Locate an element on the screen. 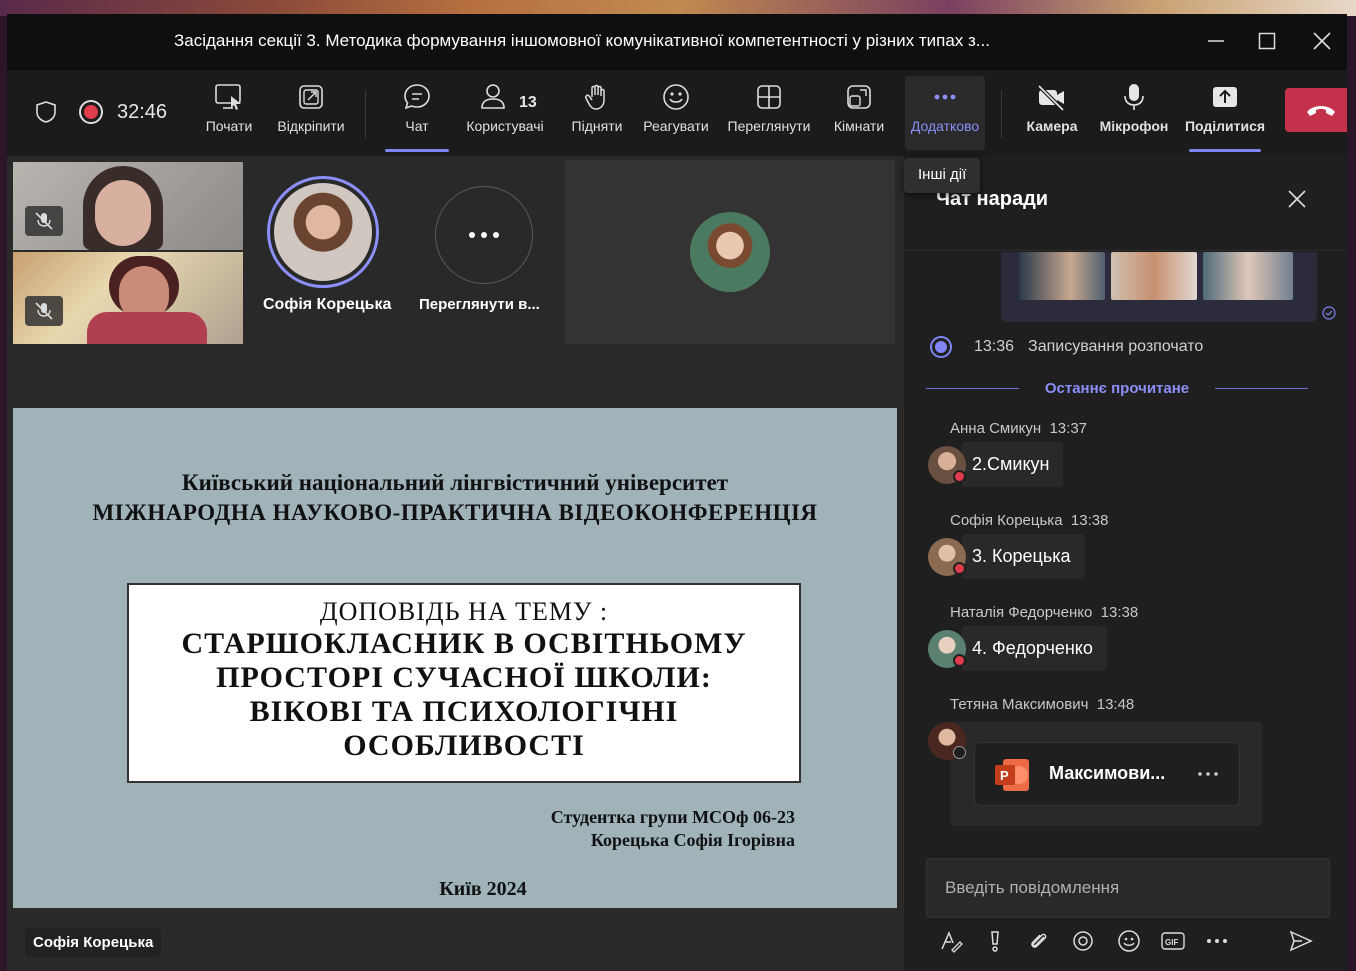 This screenshot has width=1356, height=971. format-button is located at coordinates (951, 941).